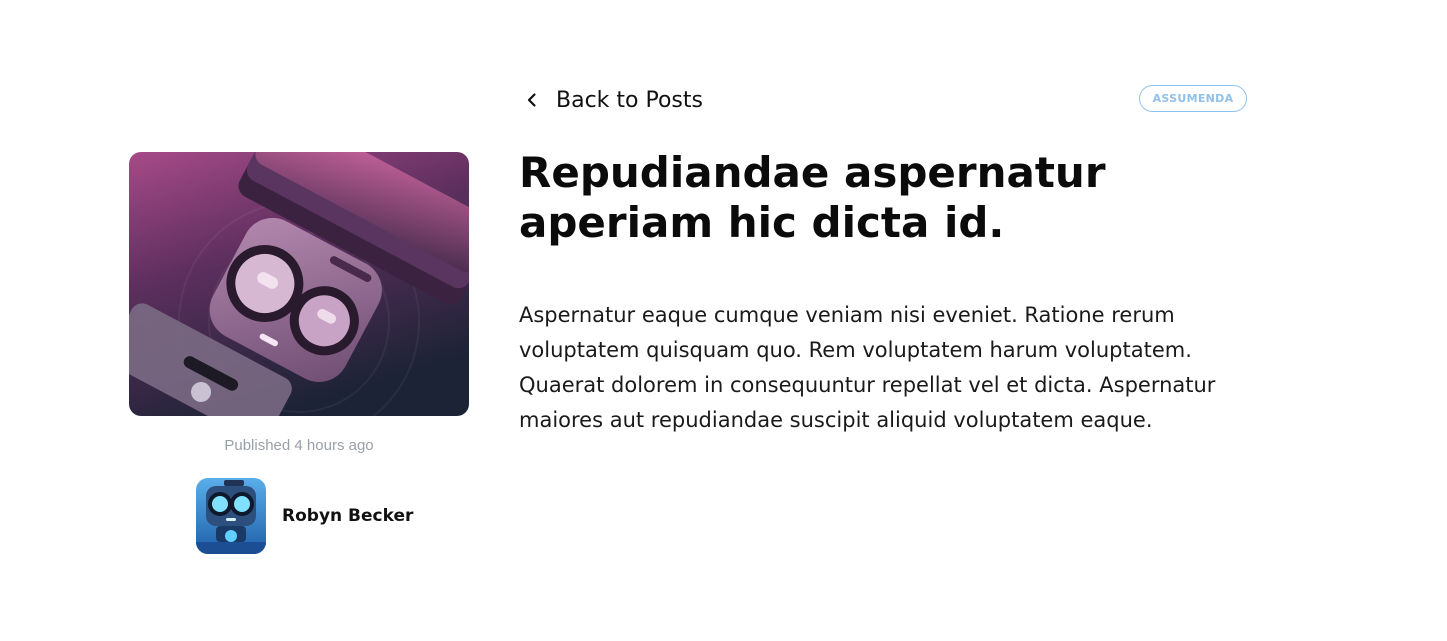  I want to click on back-to-posts-link: Back to Posts, so click(612, 100).